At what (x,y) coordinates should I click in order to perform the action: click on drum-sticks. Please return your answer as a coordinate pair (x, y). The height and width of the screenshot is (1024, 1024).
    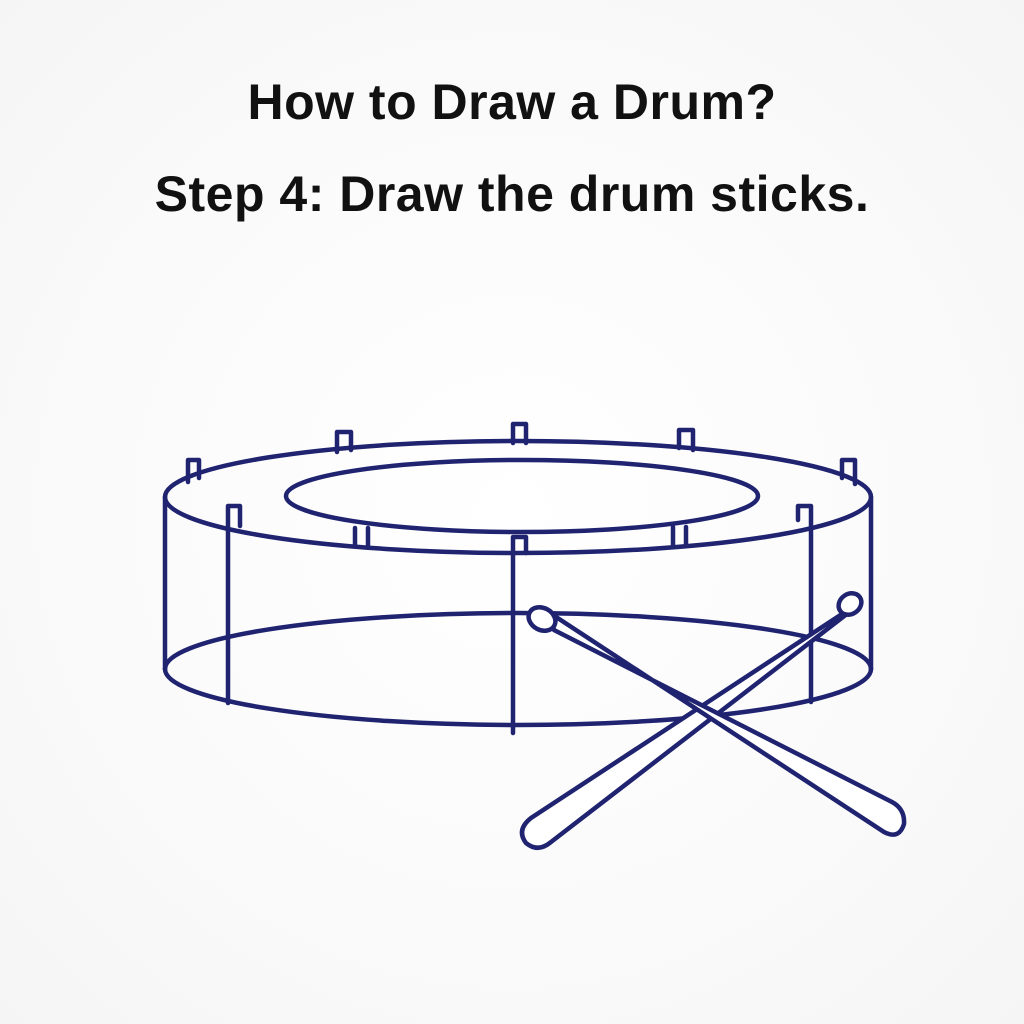
    Looking at the image, I should click on (713, 720).